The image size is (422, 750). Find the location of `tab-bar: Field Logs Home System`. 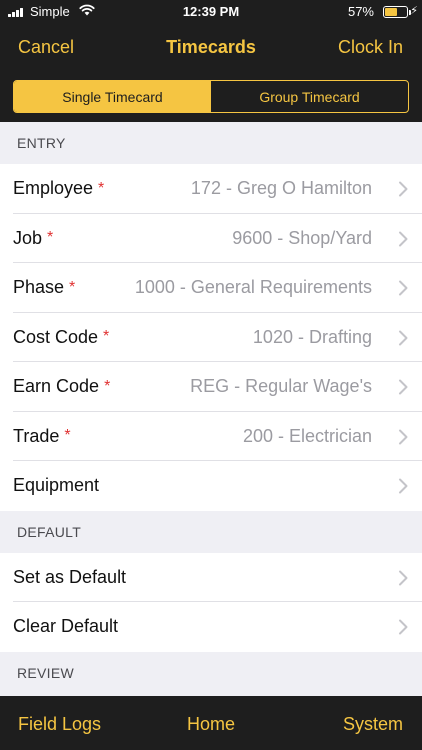

tab-bar: Field Logs Home System is located at coordinates (211, 723).